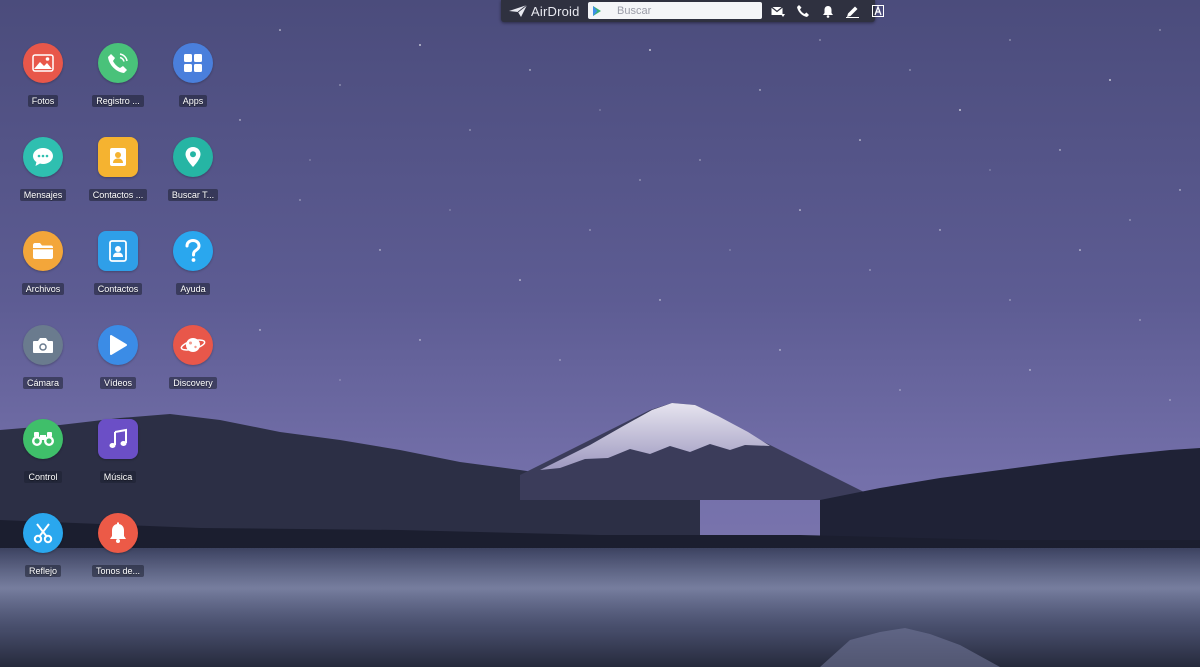 Image resolution: width=1200 pixels, height=667 pixels. What do you see at coordinates (193, 345) in the screenshot?
I see `planet-icon` at bounding box center [193, 345].